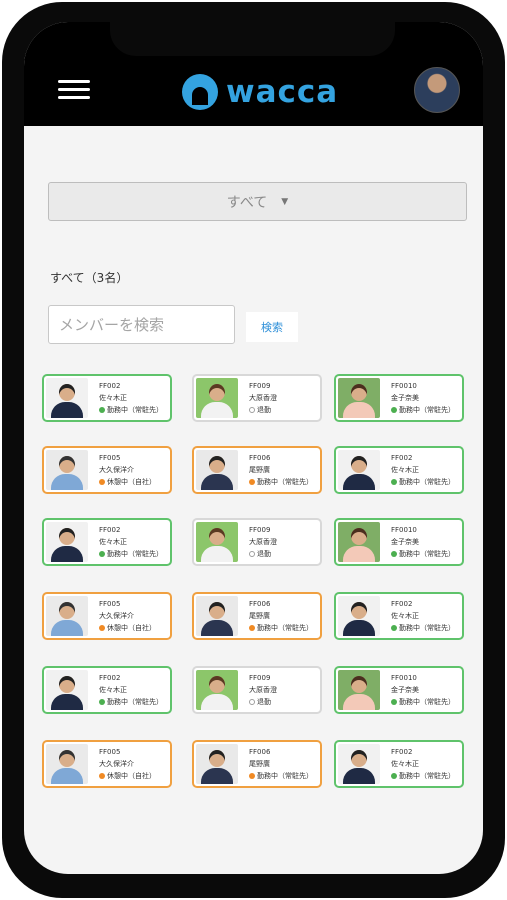 The width and height of the screenshot is (507, 900). I want to click on member-info: FF002 佐々木正勤務中（常駐先）, so click(423, 764).